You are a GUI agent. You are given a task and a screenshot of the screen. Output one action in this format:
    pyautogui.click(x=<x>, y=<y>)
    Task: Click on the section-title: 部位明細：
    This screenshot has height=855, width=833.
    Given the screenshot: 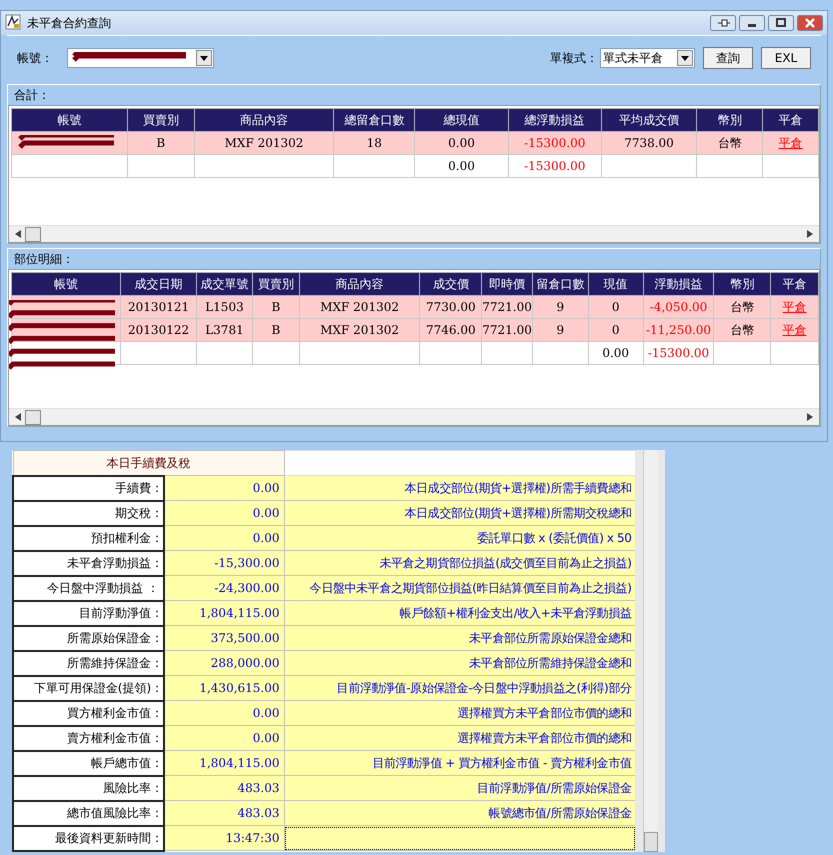 What is the action you would take?
    pyautogui.click(x=44, y=259)
    